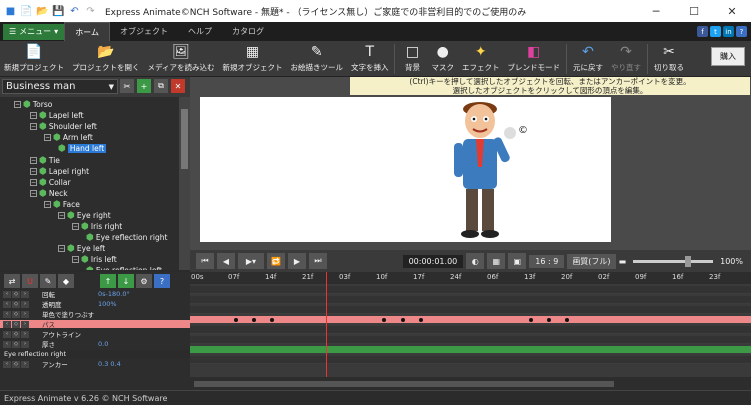 This screenshot has width=751, height=405. Describe the element at coordinates (442, 57) in the screenshot. I see `mask-button: ● マスク` at that location.